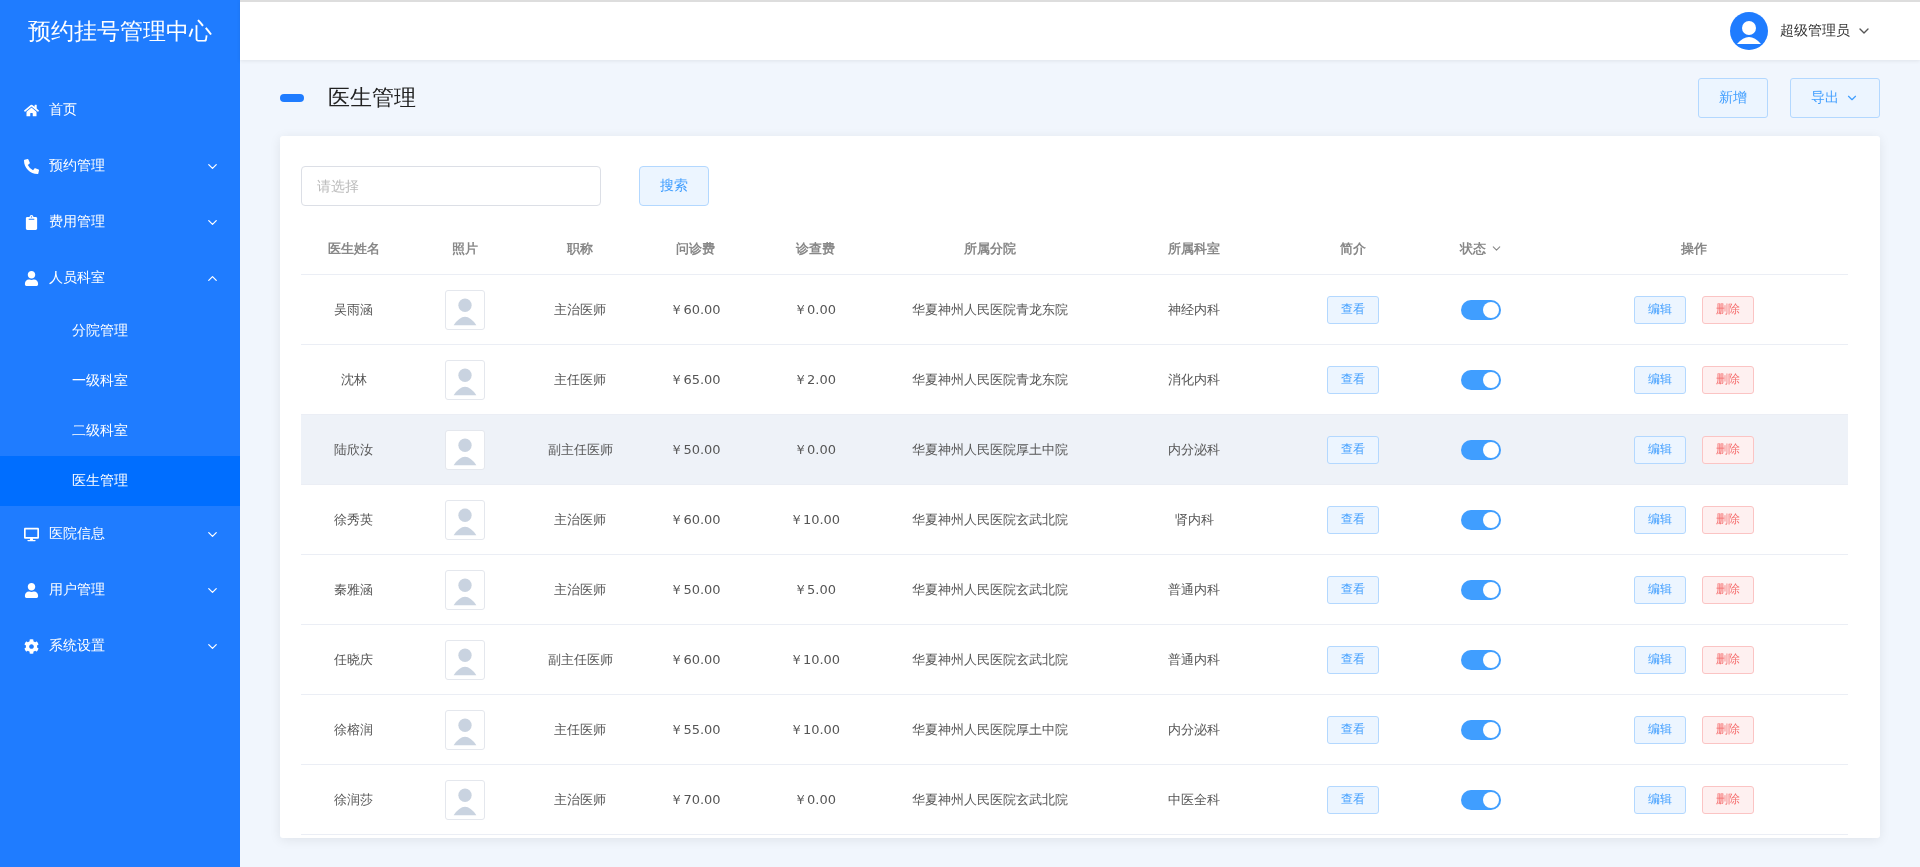 The height and width of the screenshot is (867, 1920). I want to click on submenu-item: 二级科室, so click(120, 431).